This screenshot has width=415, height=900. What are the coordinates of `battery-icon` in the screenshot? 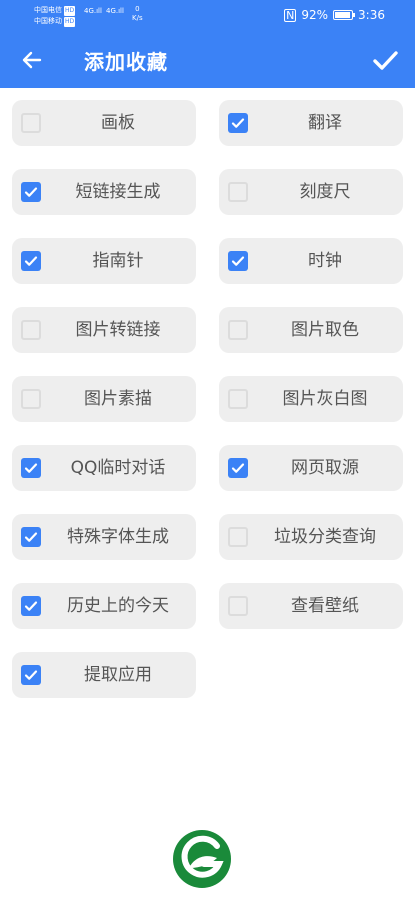 It's located at (344, 15).